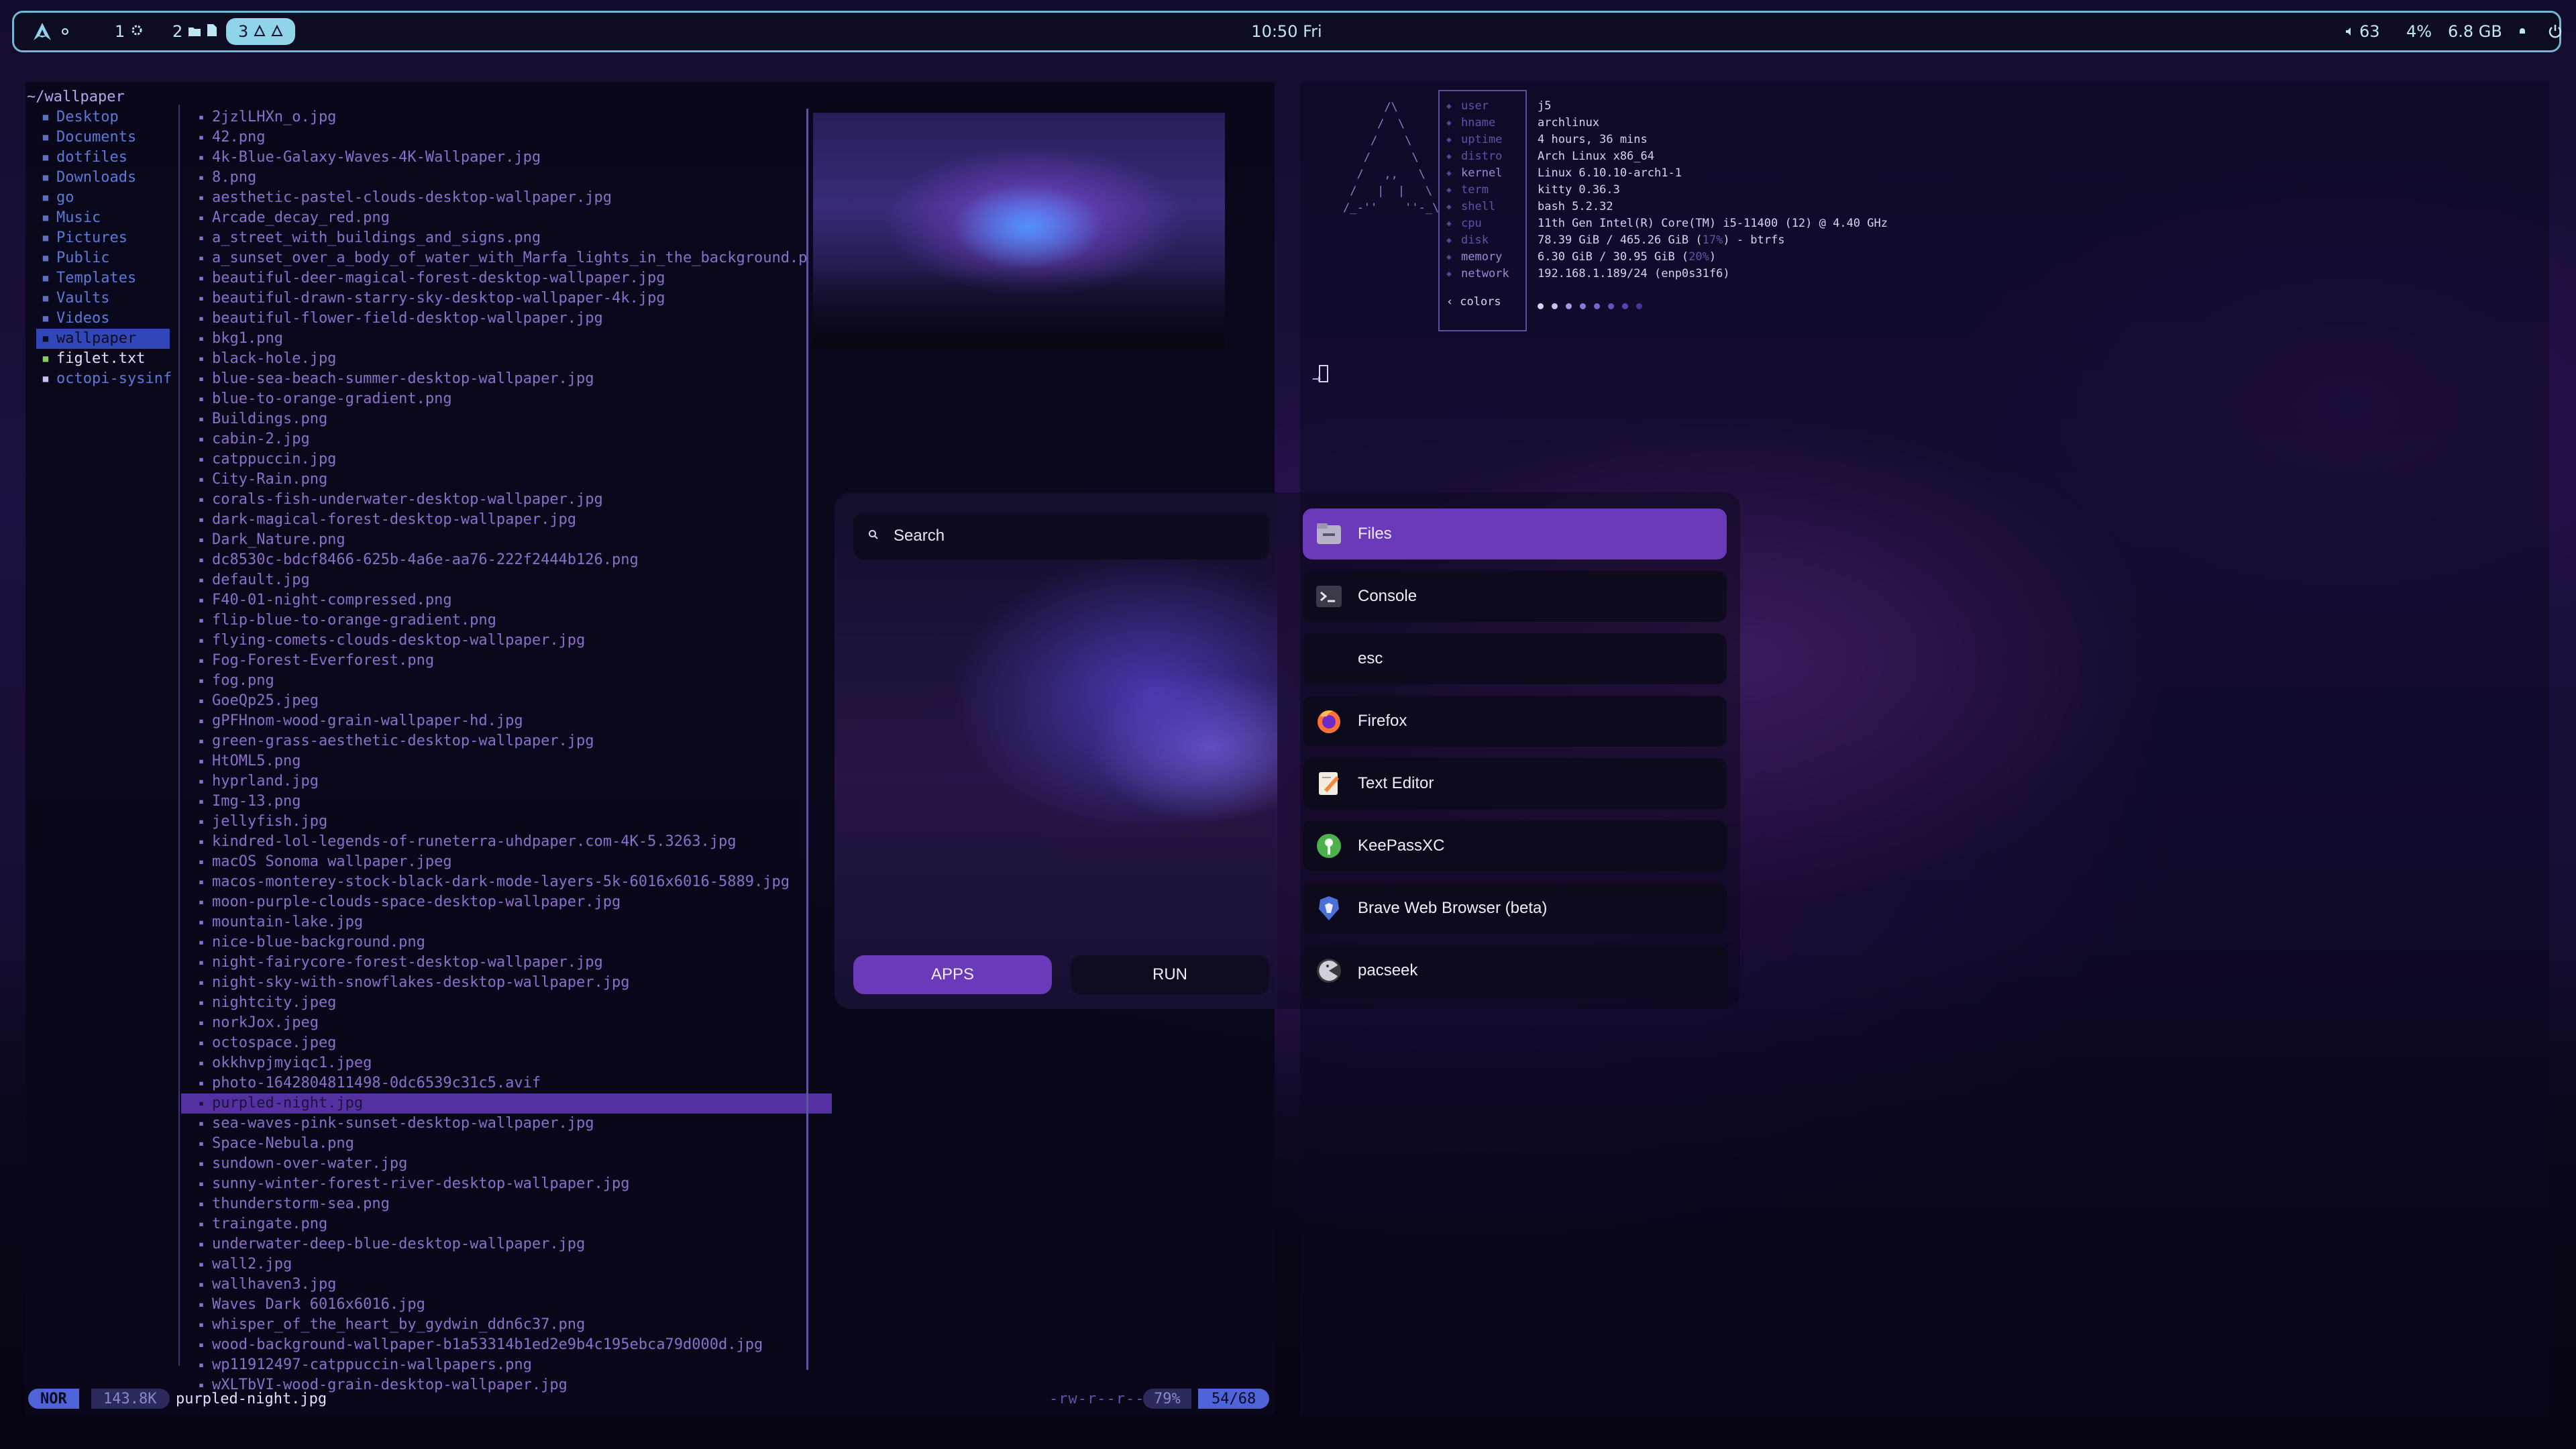 This screenshot has height=1449, width=2576. Describe the element at coordinates (506, 681) in the screenshot. I see `file-list-item: ▪ fog.png` at that location.